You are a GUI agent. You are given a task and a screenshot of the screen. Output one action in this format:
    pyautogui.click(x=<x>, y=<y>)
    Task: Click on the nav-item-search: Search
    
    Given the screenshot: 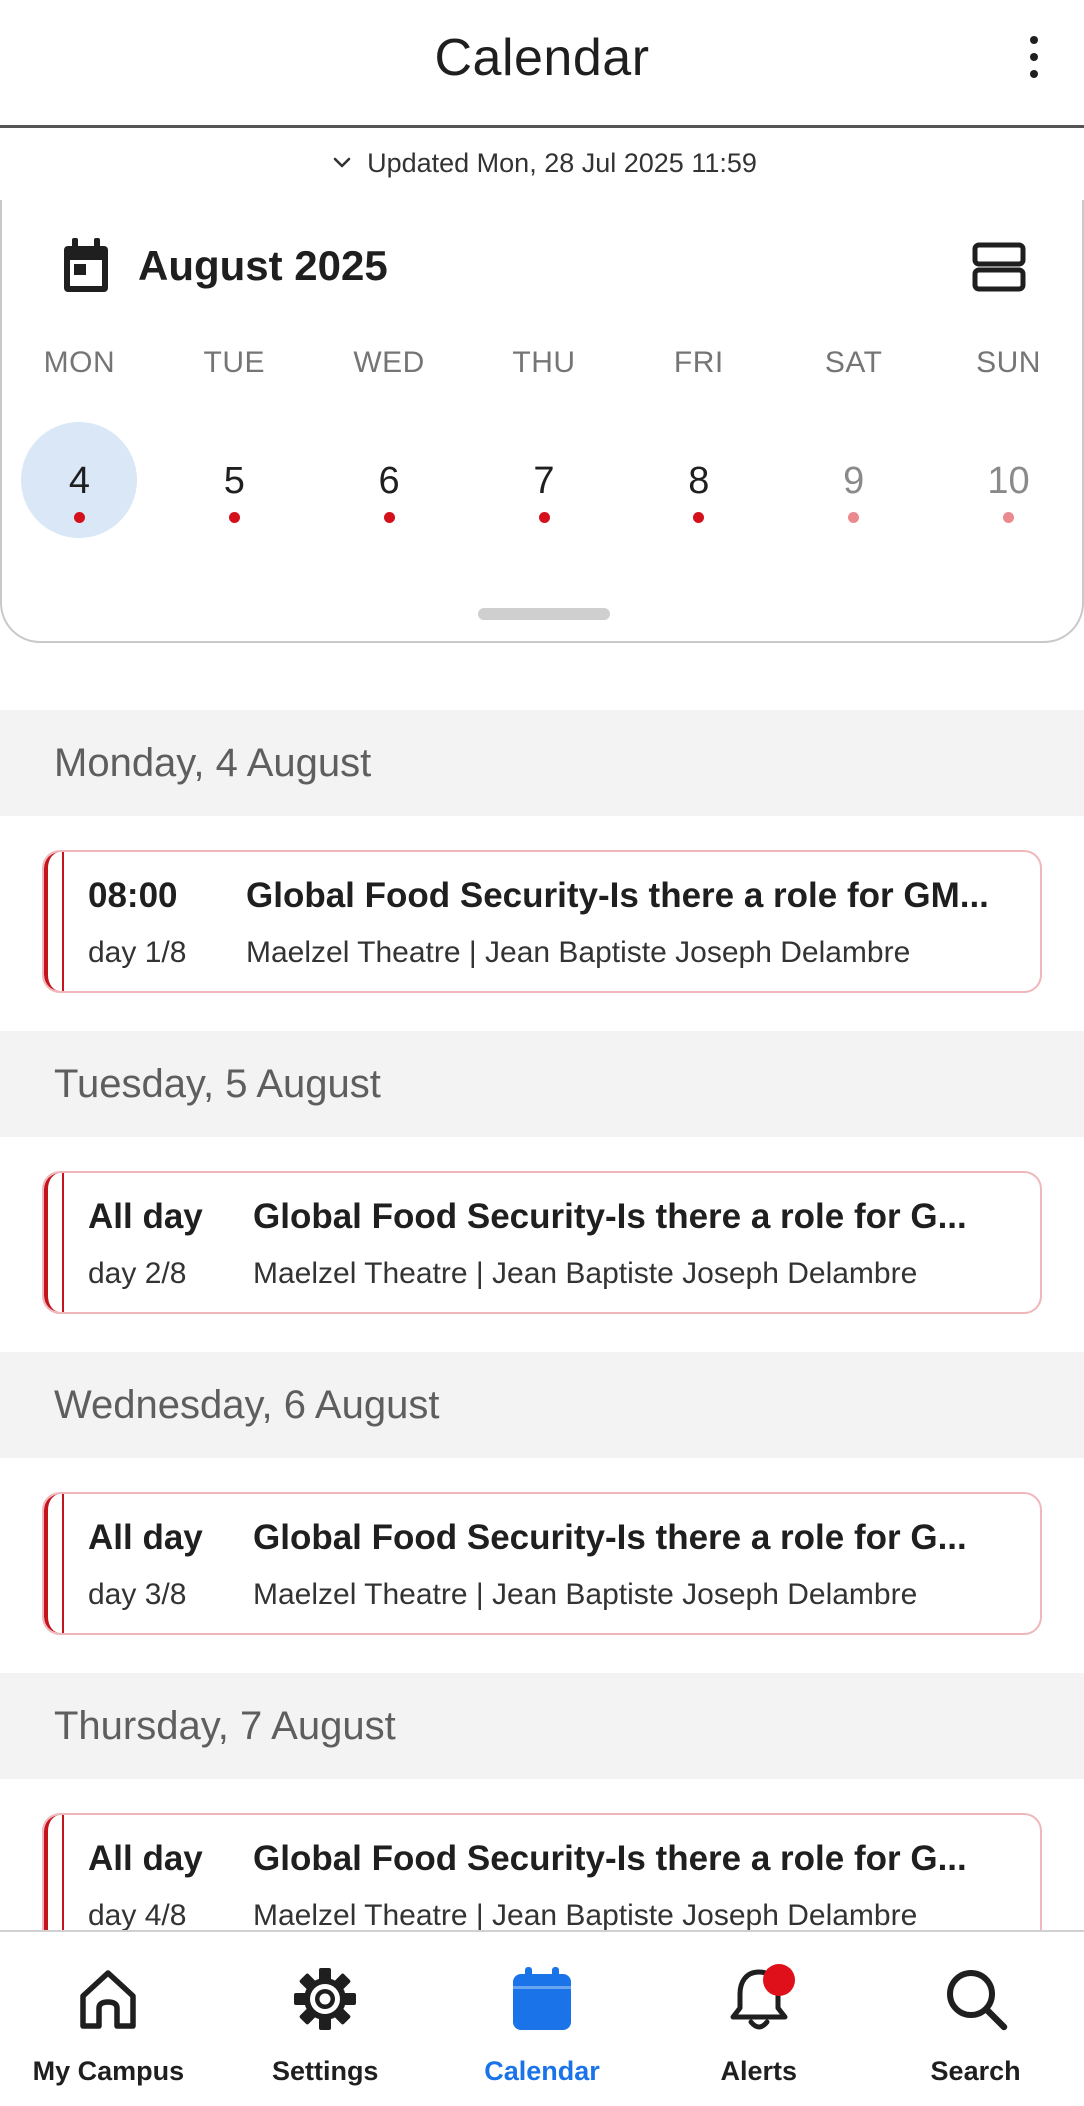 What is the action you would take?
    pyautogui.click(x=975, y=2019)
    